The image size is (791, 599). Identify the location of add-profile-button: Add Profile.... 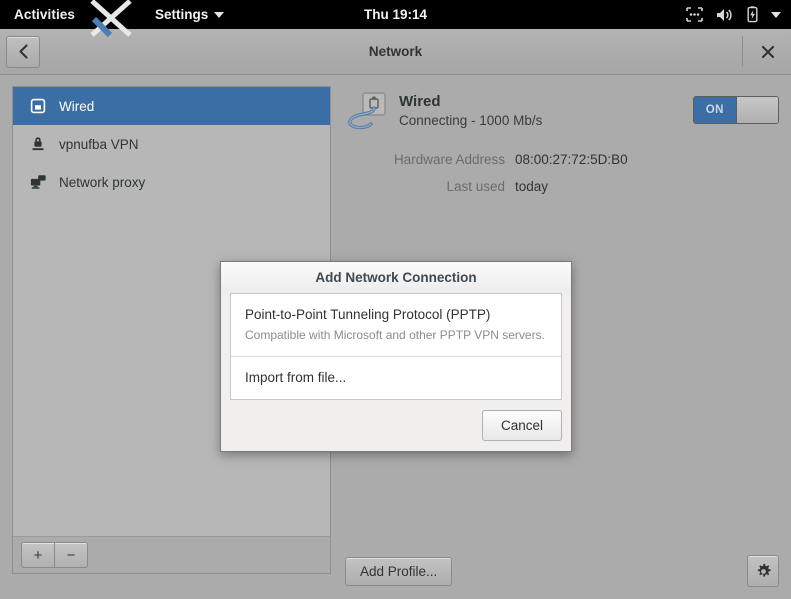
(399, 571).